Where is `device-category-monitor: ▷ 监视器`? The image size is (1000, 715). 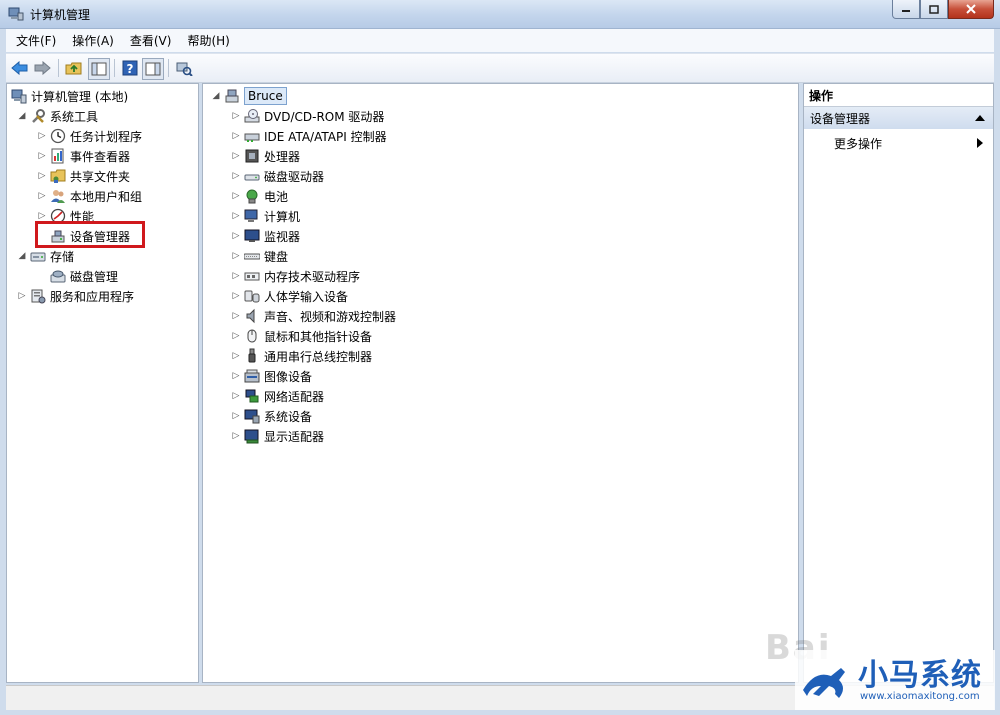 device-category-monitor: ▷ 监视器 is located at coordinates (265, 236).